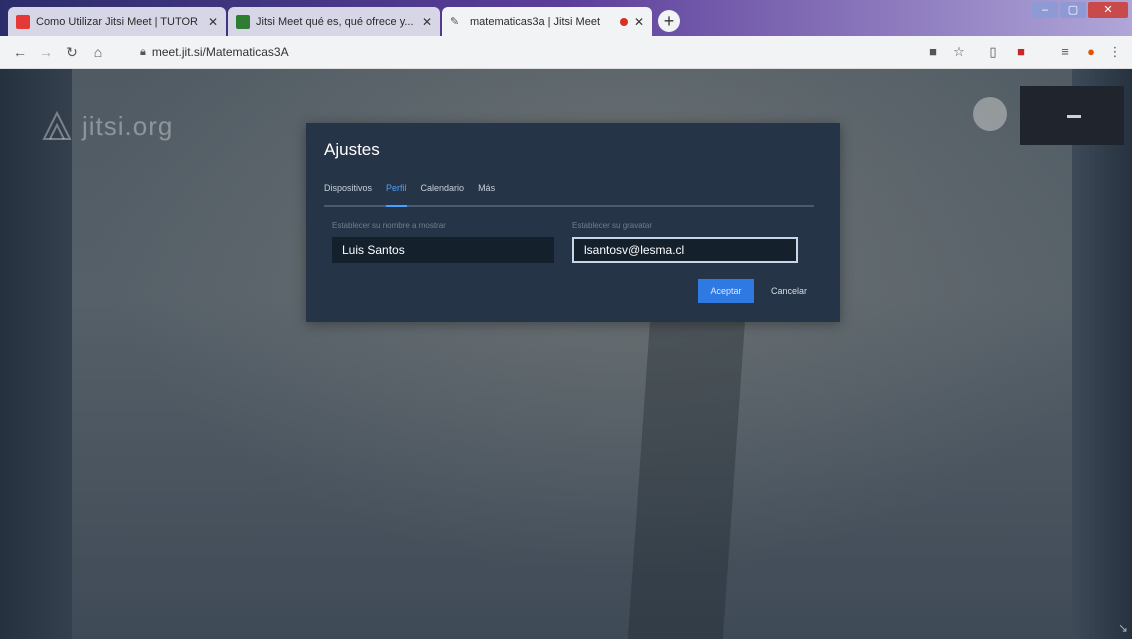 This screenshot has width=1132, height=639. I want to click on back-arrow-icon: ←, so click(20, 52).